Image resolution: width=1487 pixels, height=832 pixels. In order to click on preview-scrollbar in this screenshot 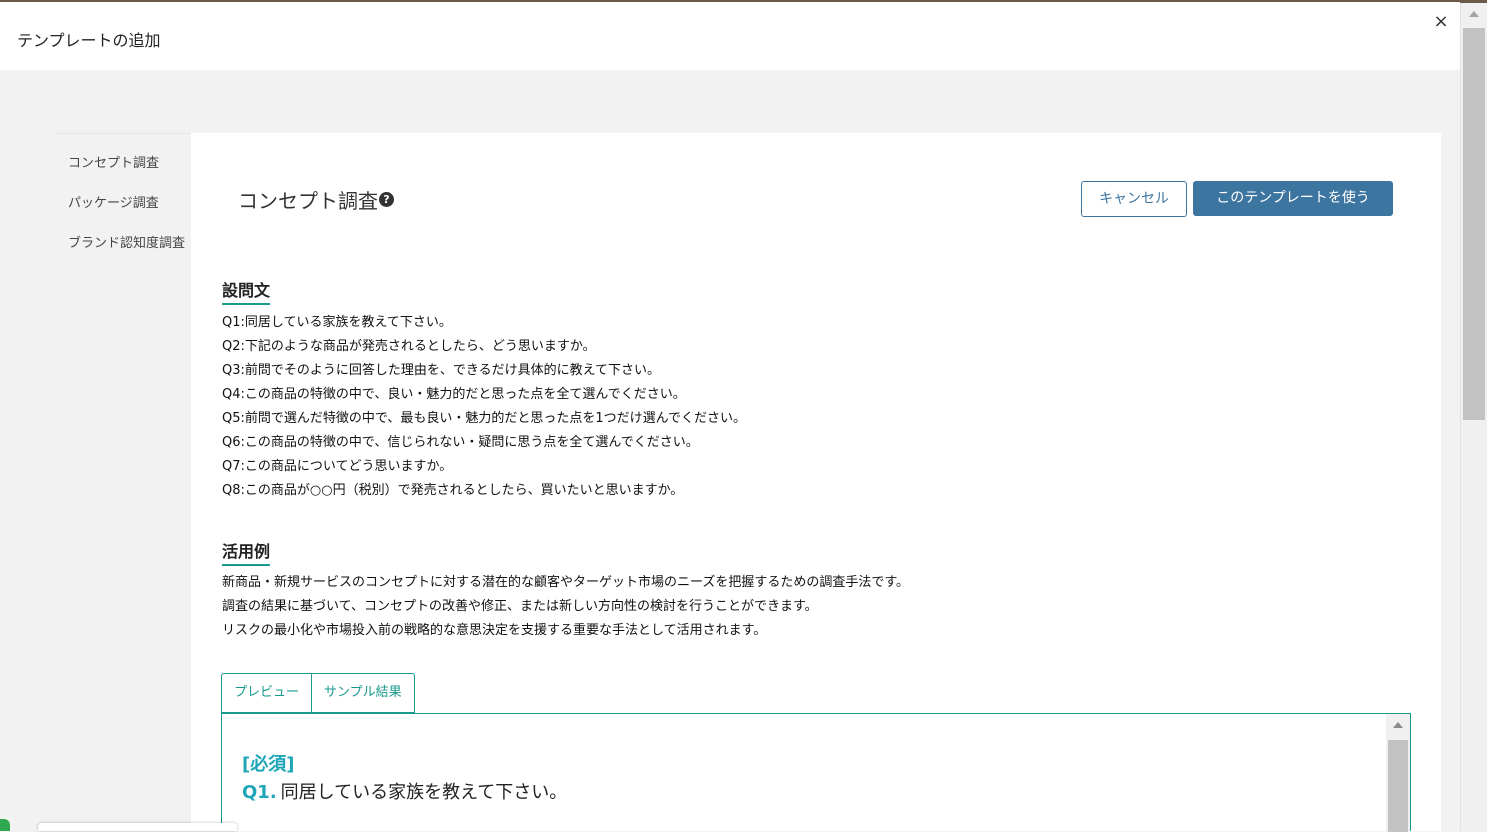, I will do `click(1398, 773)`.